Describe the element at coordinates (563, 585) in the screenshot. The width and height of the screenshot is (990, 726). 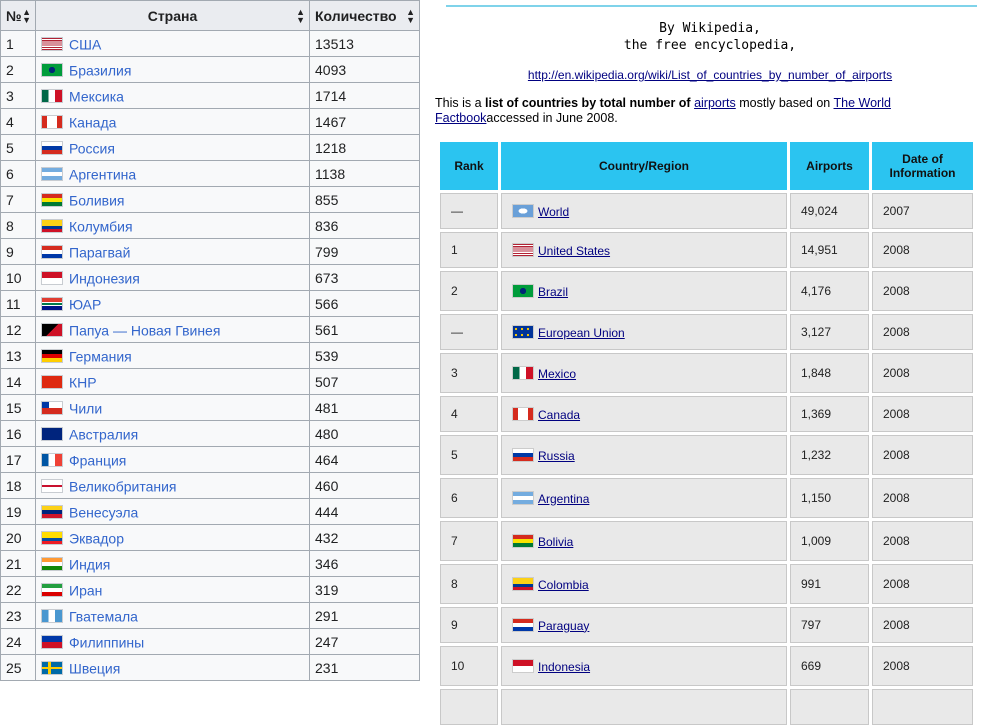
I see `country-link: Colombia` at that location.